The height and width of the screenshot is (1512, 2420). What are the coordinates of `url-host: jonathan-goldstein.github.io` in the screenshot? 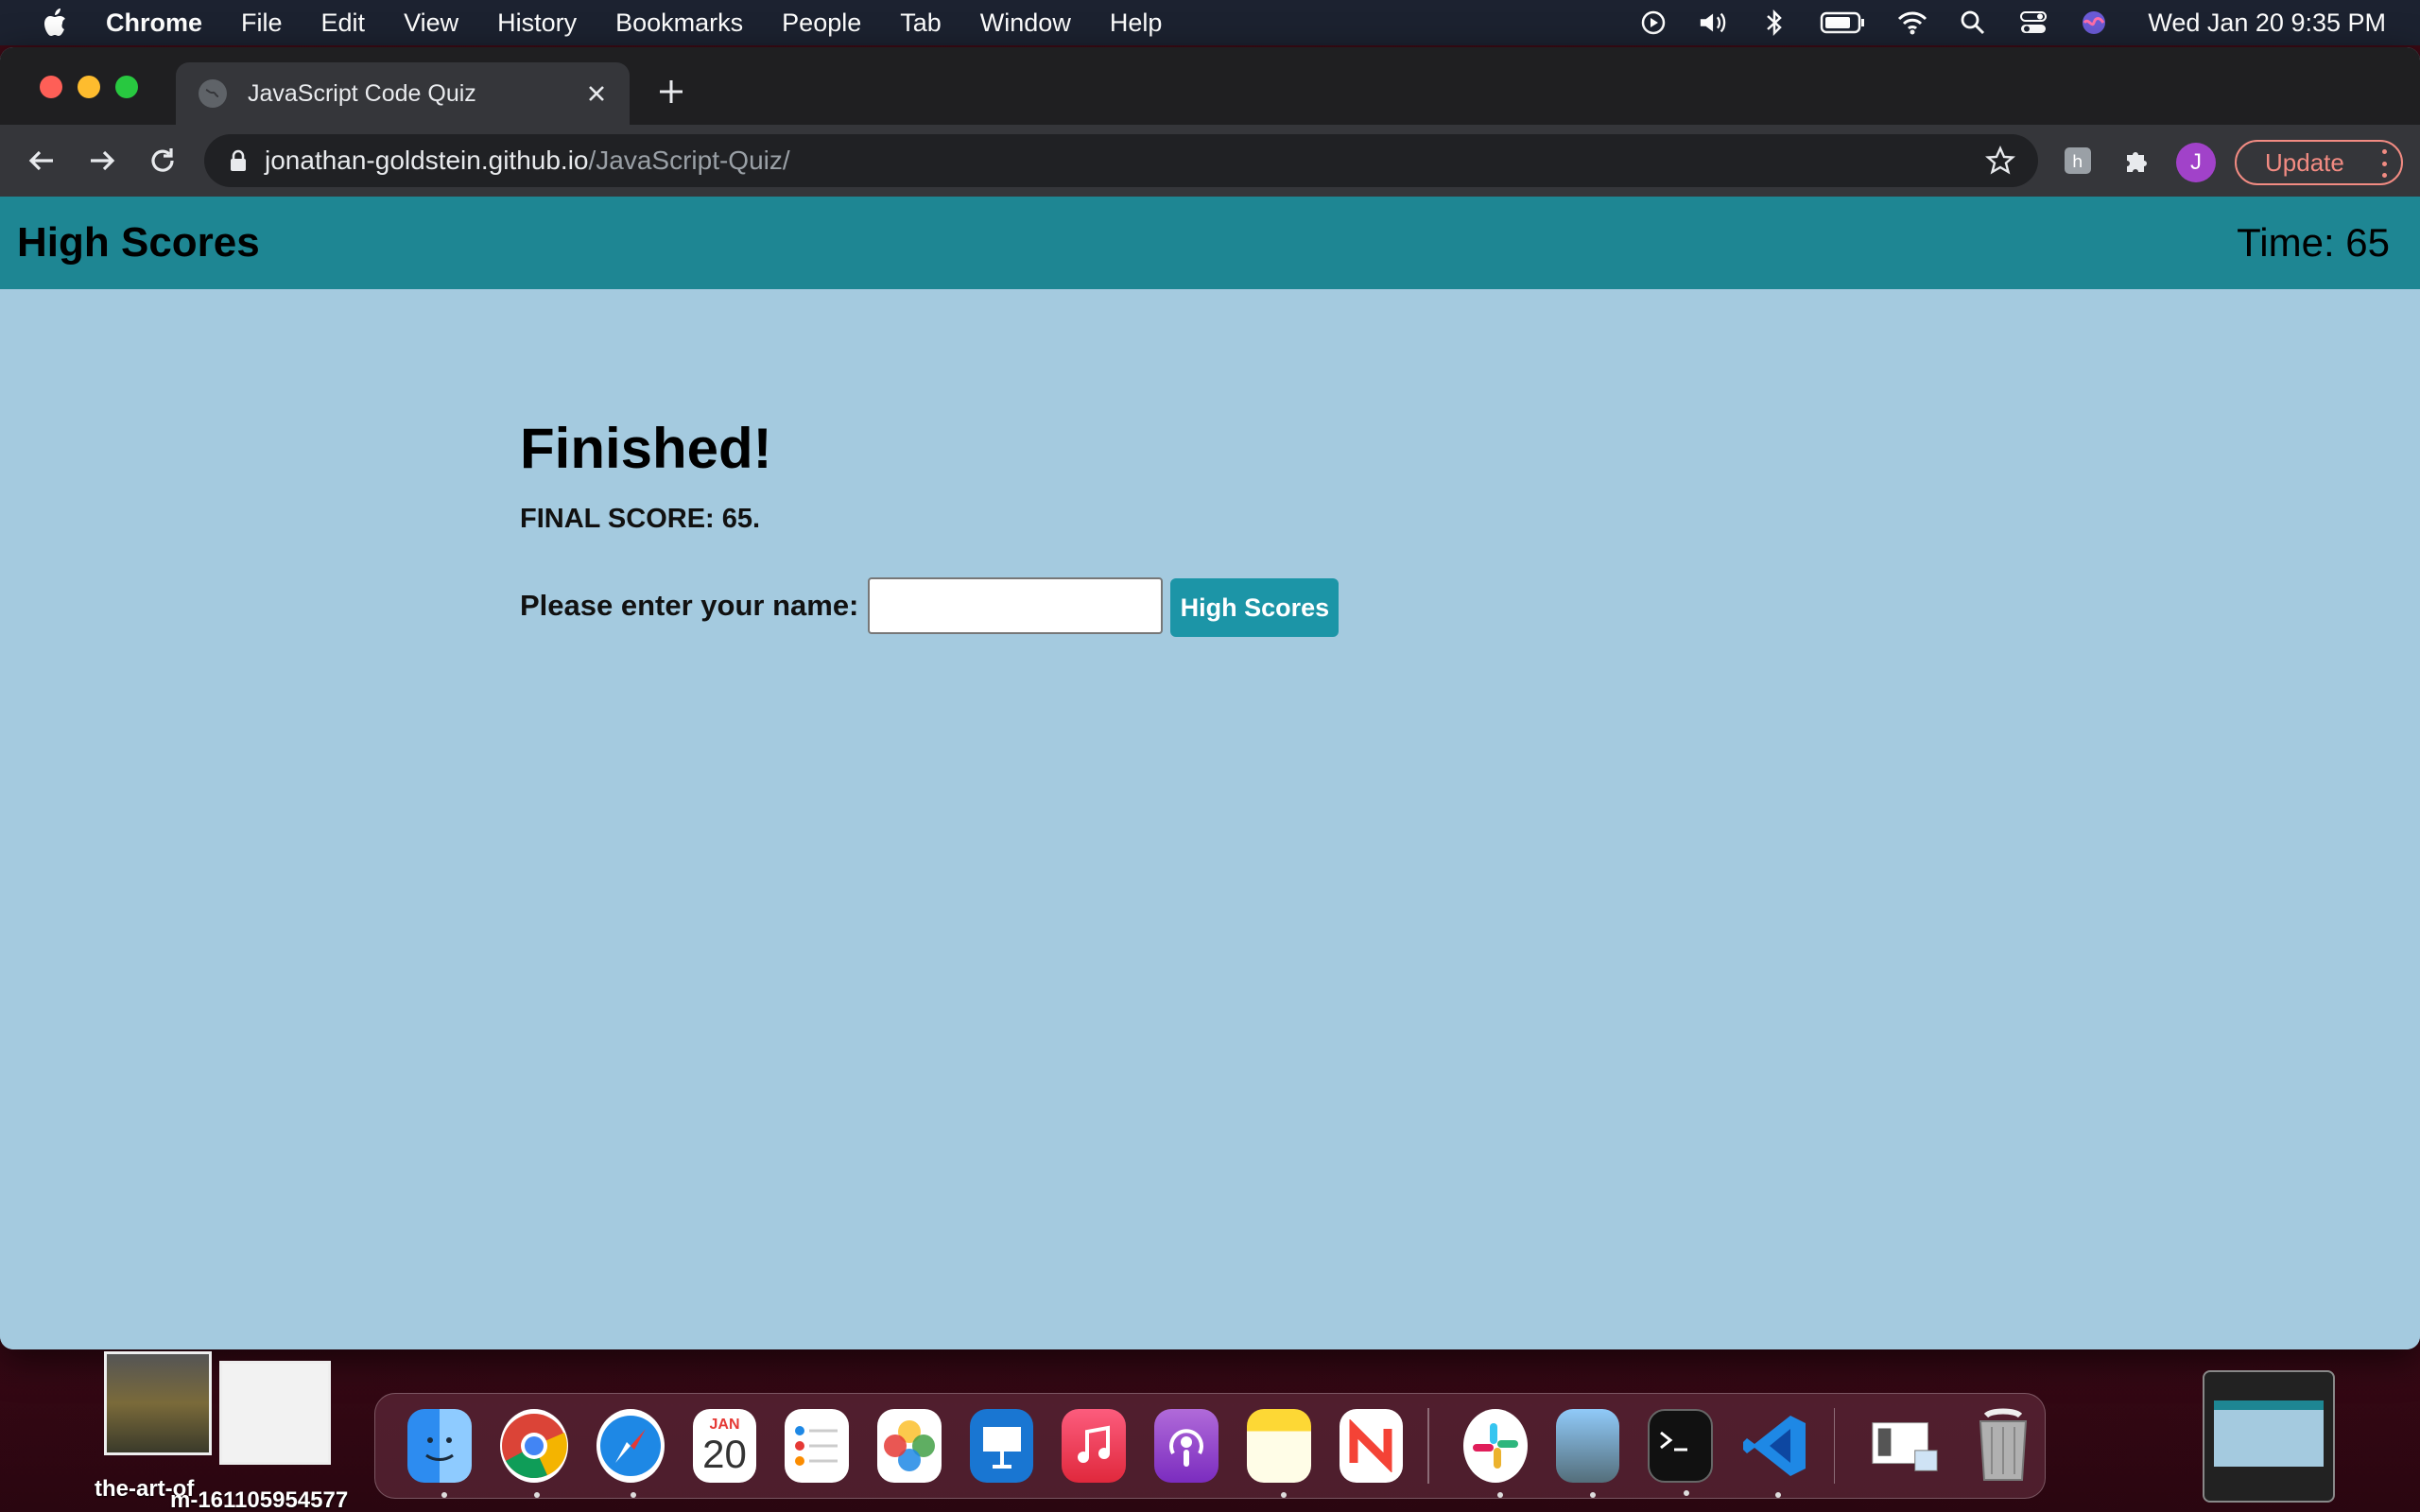 It's located at (427, 160).